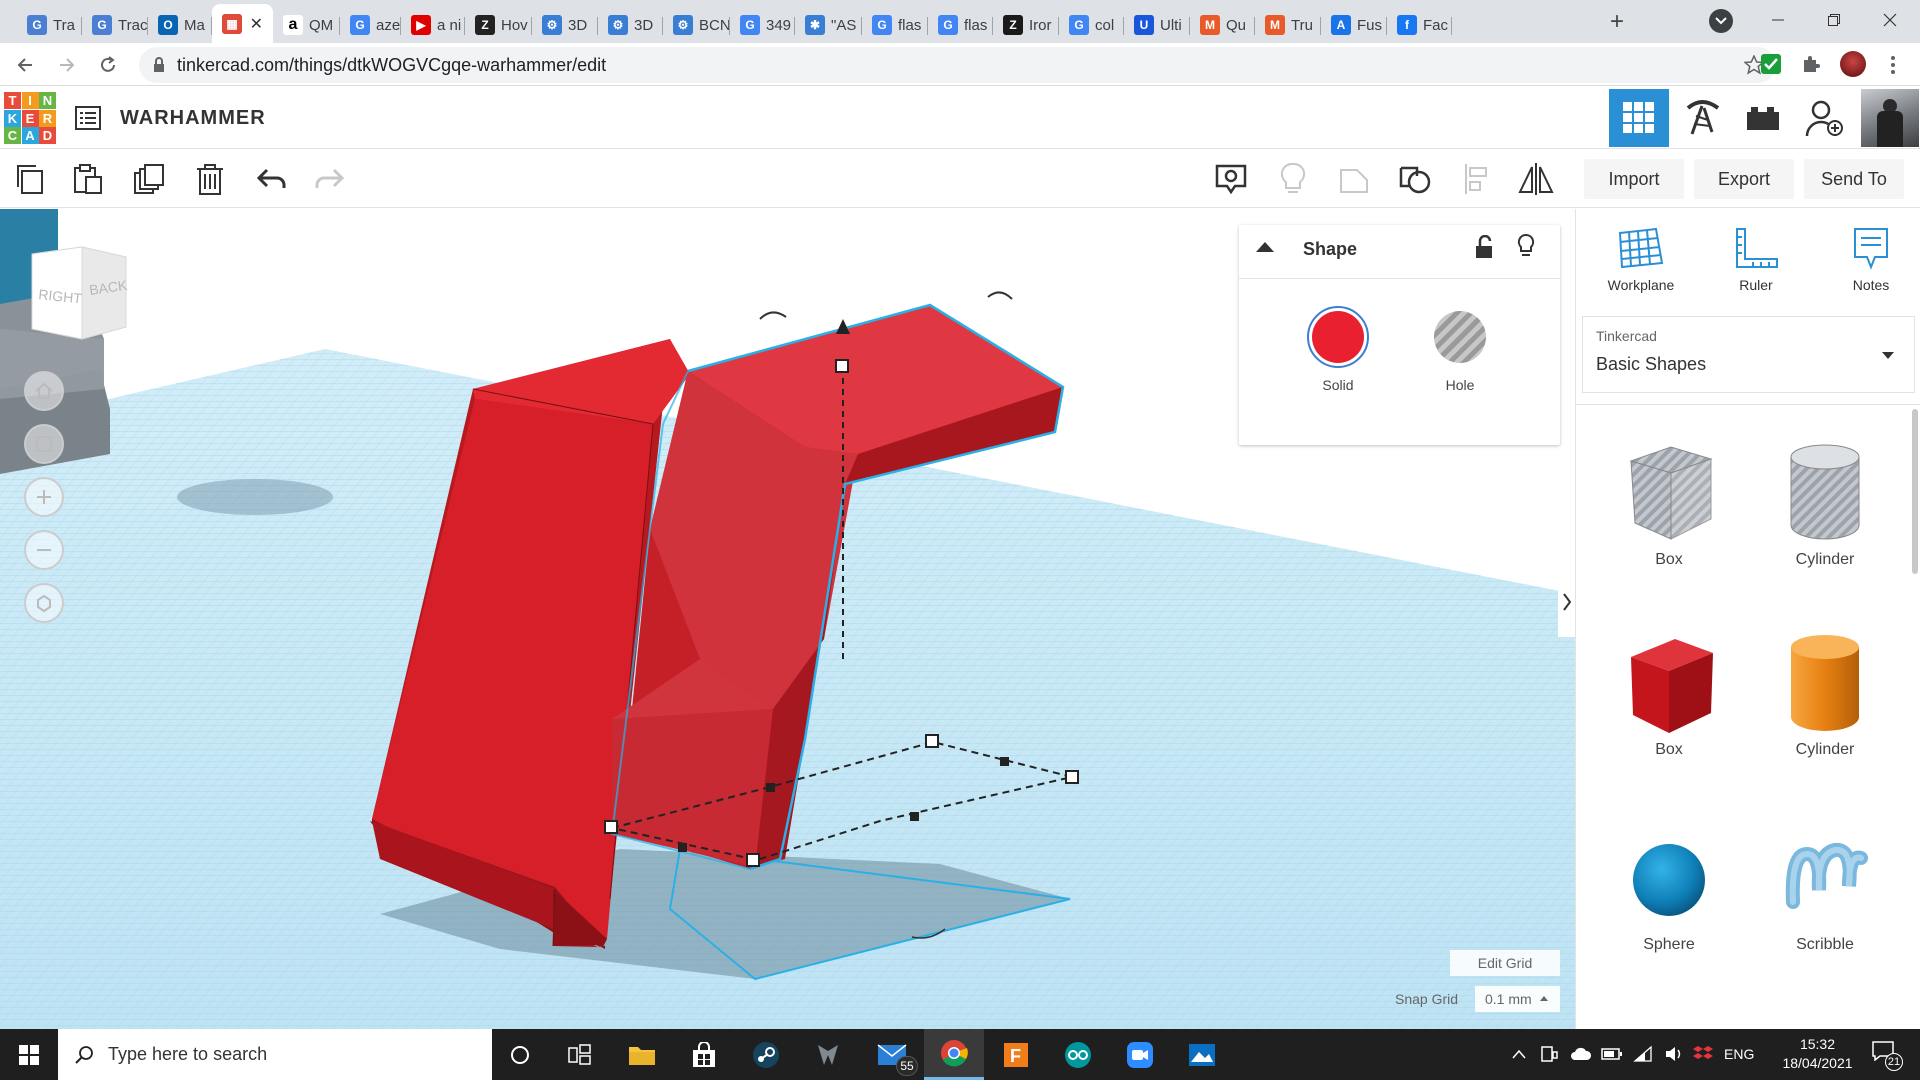 The height and width of the screenshot is (1080, 1920). I want to click on browser-tab: ✱ "AS, so click(828, 25).